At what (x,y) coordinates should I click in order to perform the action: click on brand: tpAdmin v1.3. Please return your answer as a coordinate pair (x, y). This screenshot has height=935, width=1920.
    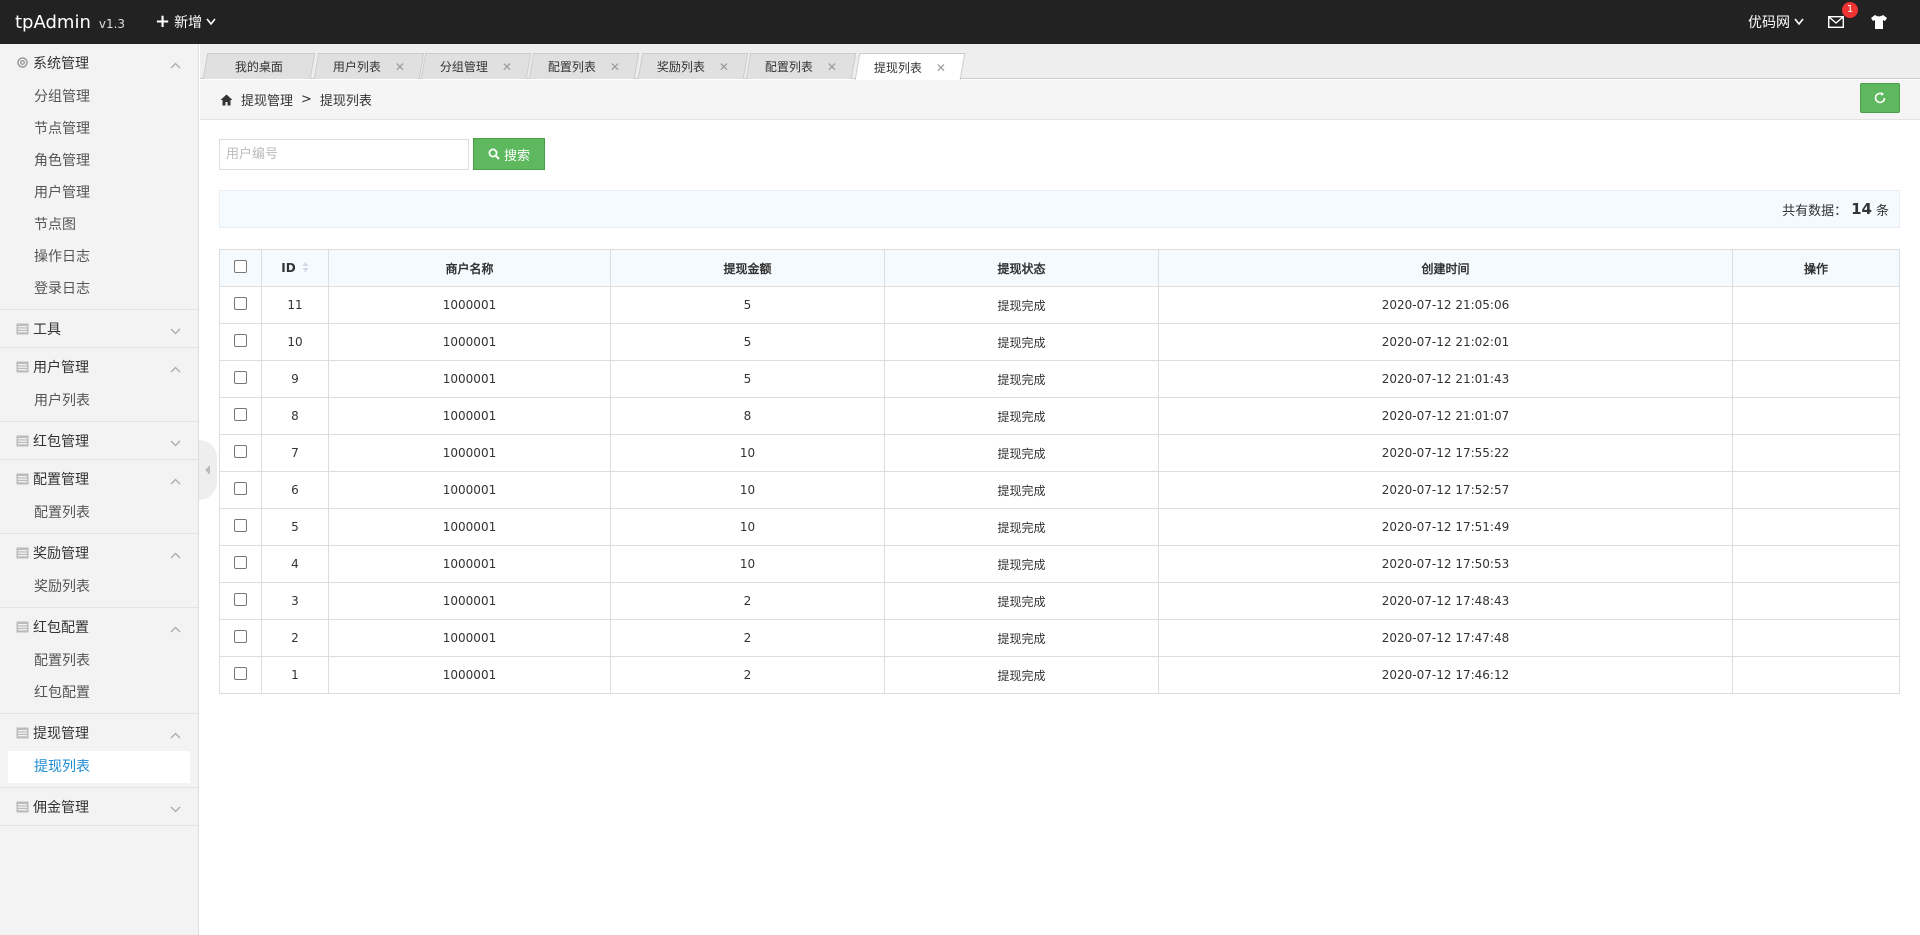
    Looking at the image, I should click on (70, 22).